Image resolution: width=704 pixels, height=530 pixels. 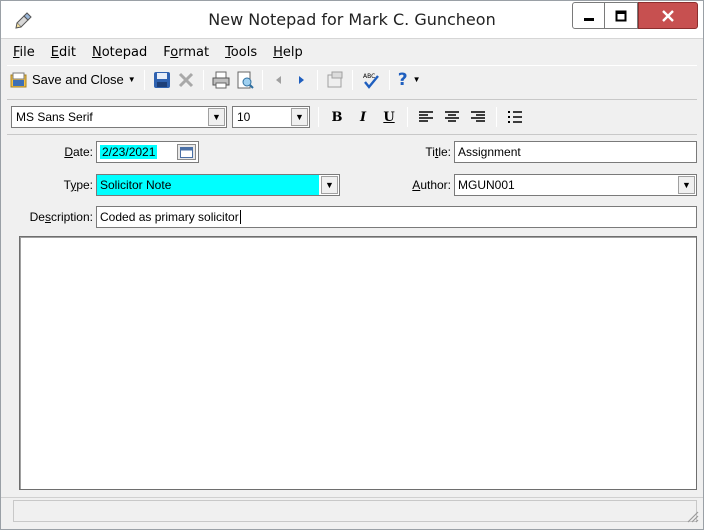 What do you see at coordinates (337, 117) in the screenshot?
I see `bold-button: B` at bounding box center [337, 117].